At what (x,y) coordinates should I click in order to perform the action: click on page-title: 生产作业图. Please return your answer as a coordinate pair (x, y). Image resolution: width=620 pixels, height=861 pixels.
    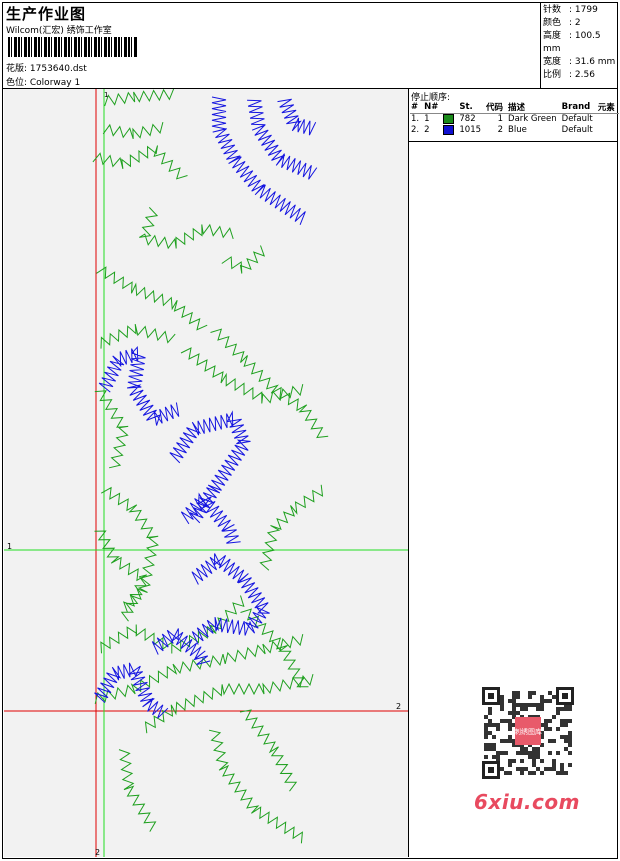
    Looking at the image, I should click on (46, 14).